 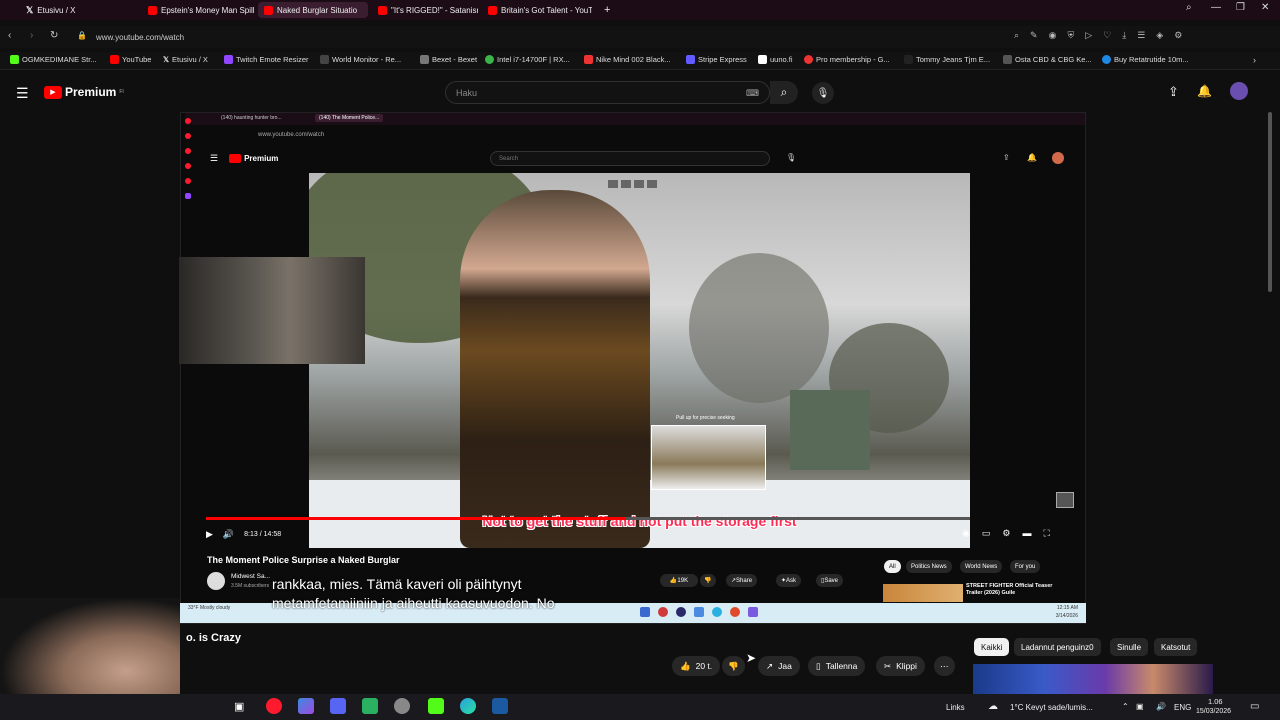 What do you see at coordinates (1140, 706) in the screenshot?
I see `network-icon: ▣` at bounding box center [1140, 706].